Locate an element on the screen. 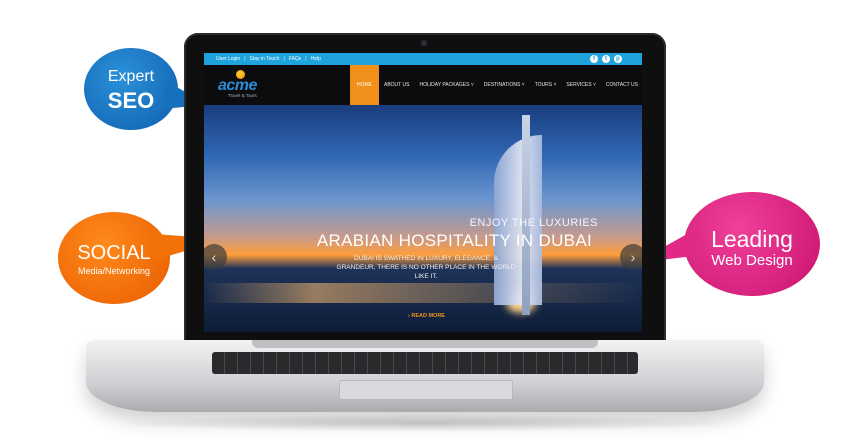  hero-subtitle: ENJOY THE LUXURIES is located at coordinates (533, 223).